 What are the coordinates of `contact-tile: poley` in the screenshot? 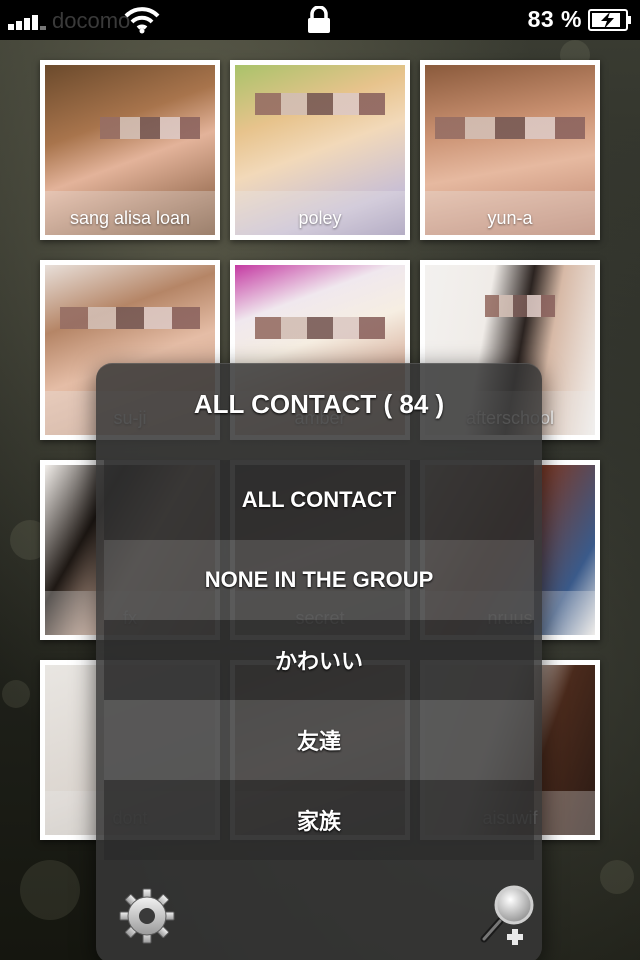 It's located at (320, 150).